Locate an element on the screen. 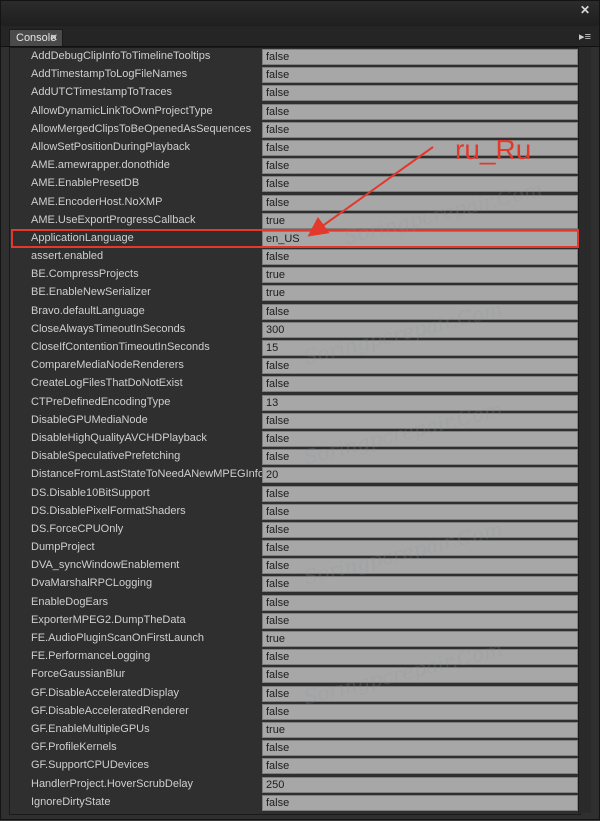 The image size is (600, 821). table-row: GF.ProfileKernels false is located at coordinates (295, 748).